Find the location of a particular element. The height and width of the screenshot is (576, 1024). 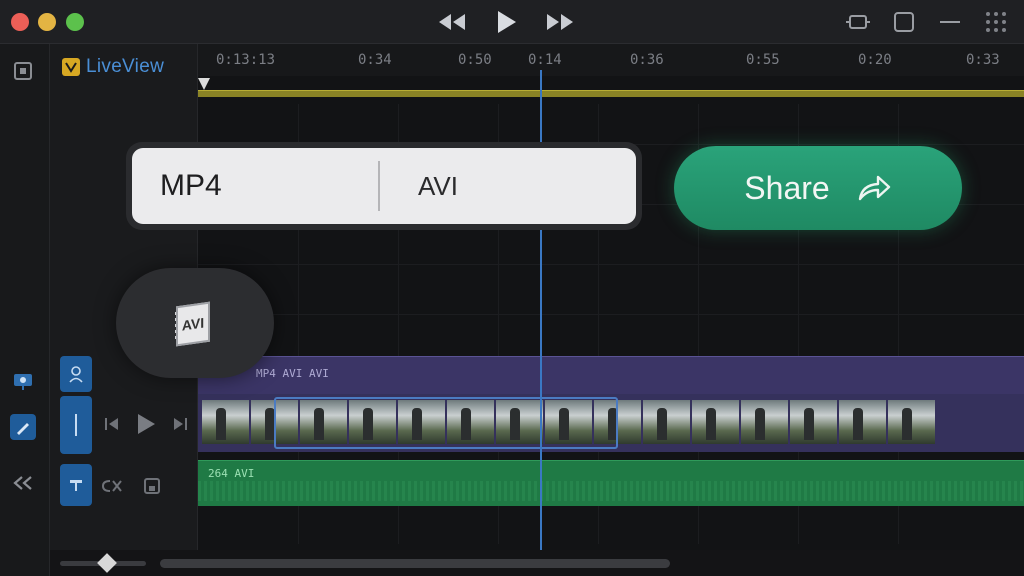

play-button is located at coordinates (506, 22).